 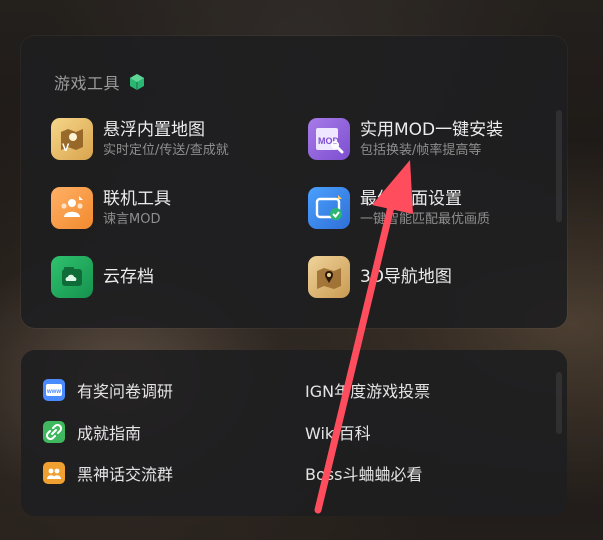 What do you see at coordinates (128, 277) in the screenshot?
I see `tool-name: 云存档` at bounding box center [128, 277].